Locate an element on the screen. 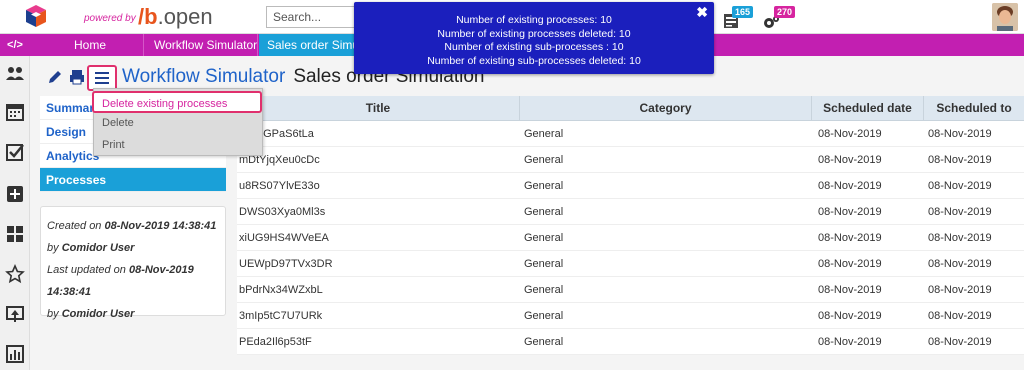  notification-line: Number of existing processes: 10 is located at coordinates (534, 20).